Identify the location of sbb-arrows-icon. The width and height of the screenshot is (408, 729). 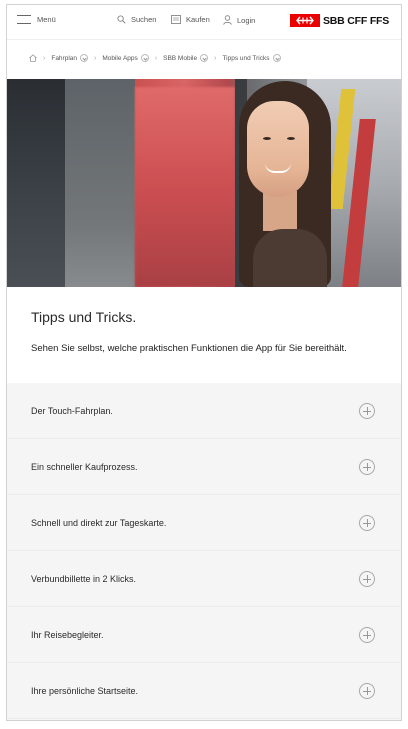
(305, 20).